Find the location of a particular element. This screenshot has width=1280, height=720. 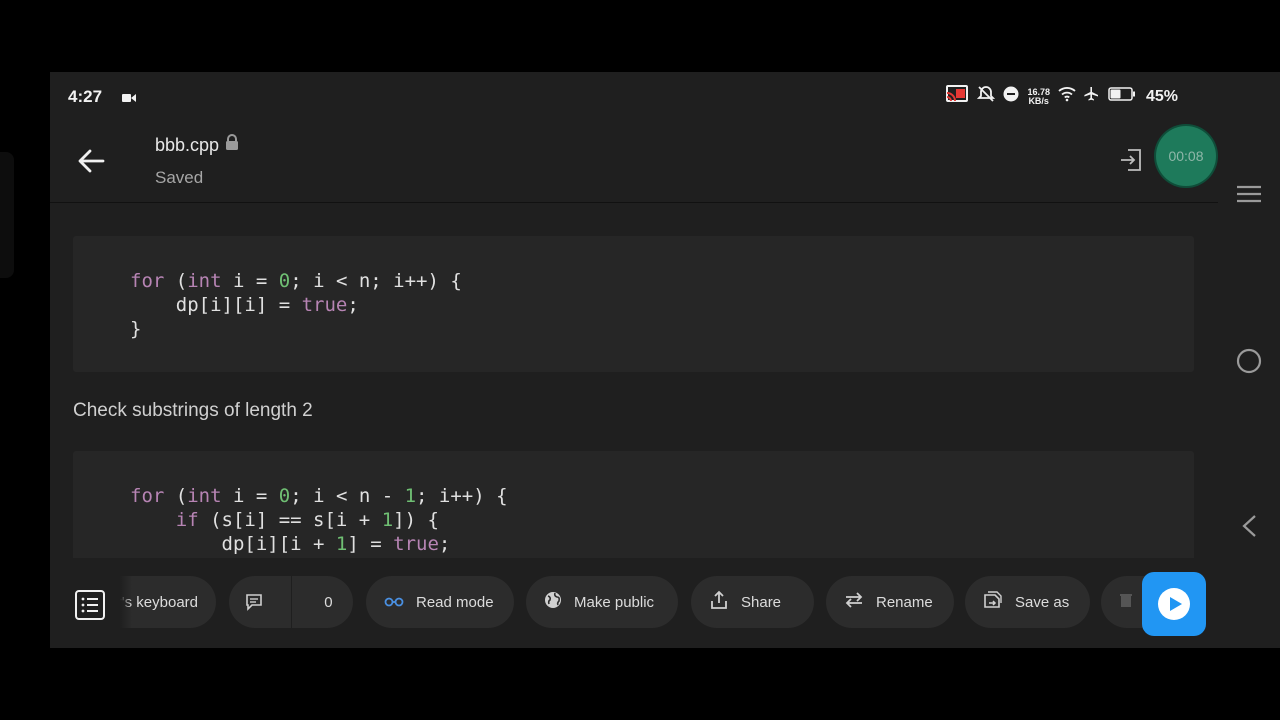

battery-percent: 45% is located at coordinates (1161, 96).